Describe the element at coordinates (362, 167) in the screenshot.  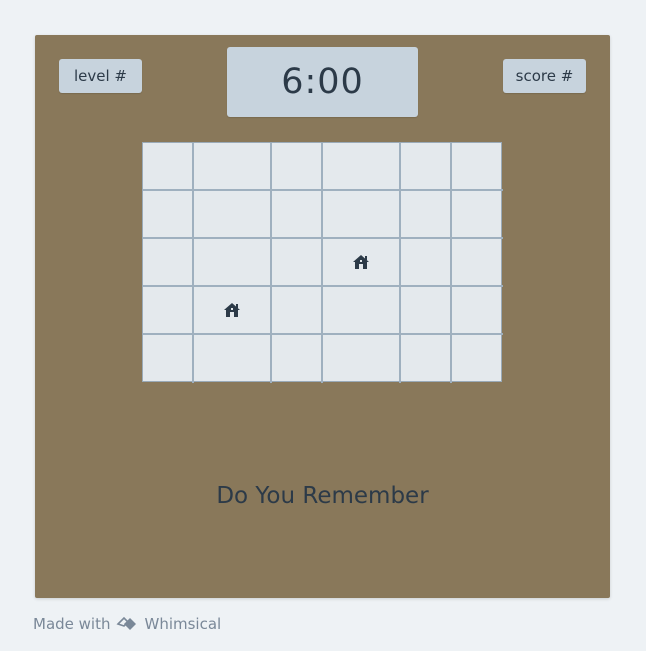
I see `grid-cell-r0-c3` at that location.